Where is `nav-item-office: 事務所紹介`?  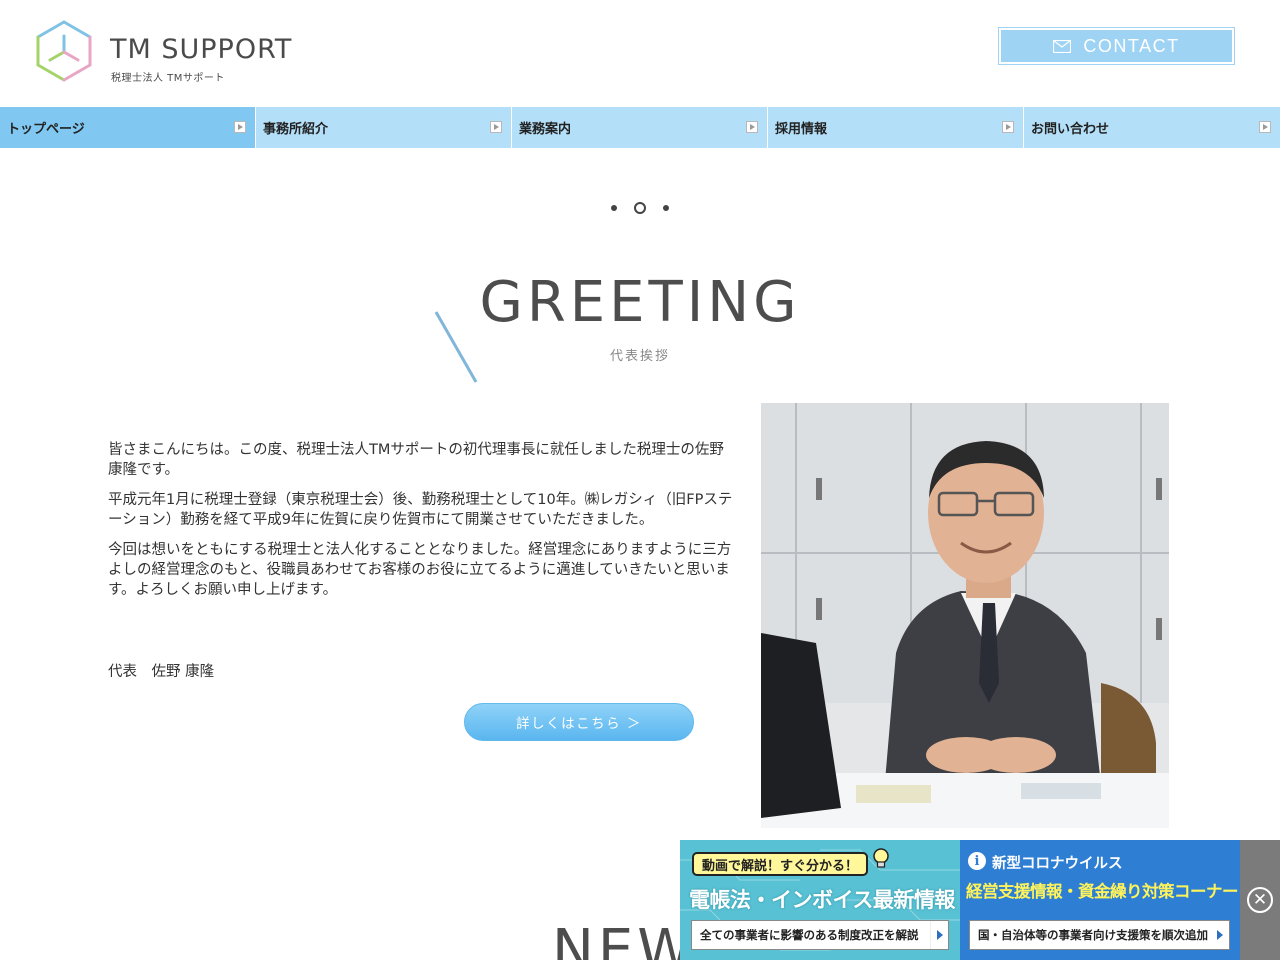
nav-item-office: 事務所紹介 is located at coordinates (384, 127).